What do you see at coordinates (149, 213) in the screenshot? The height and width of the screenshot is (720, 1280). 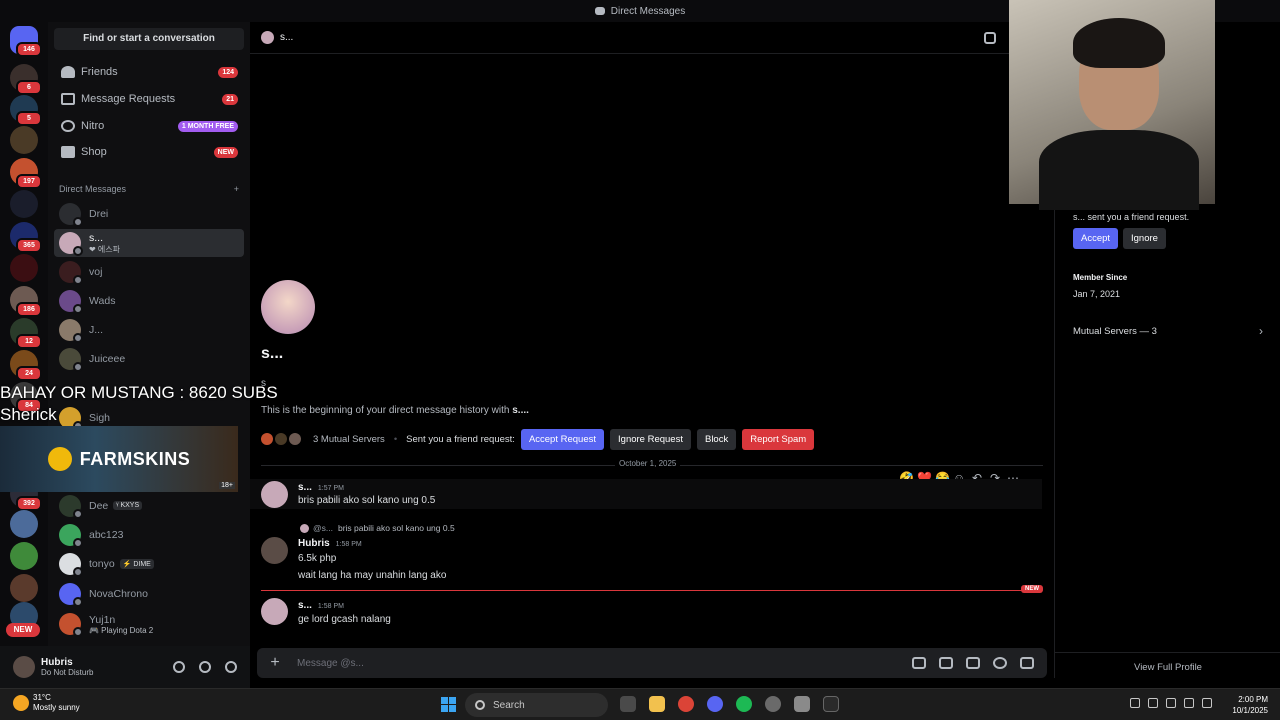 I see `dm-item: Drei` at bounding box center [149, 213].